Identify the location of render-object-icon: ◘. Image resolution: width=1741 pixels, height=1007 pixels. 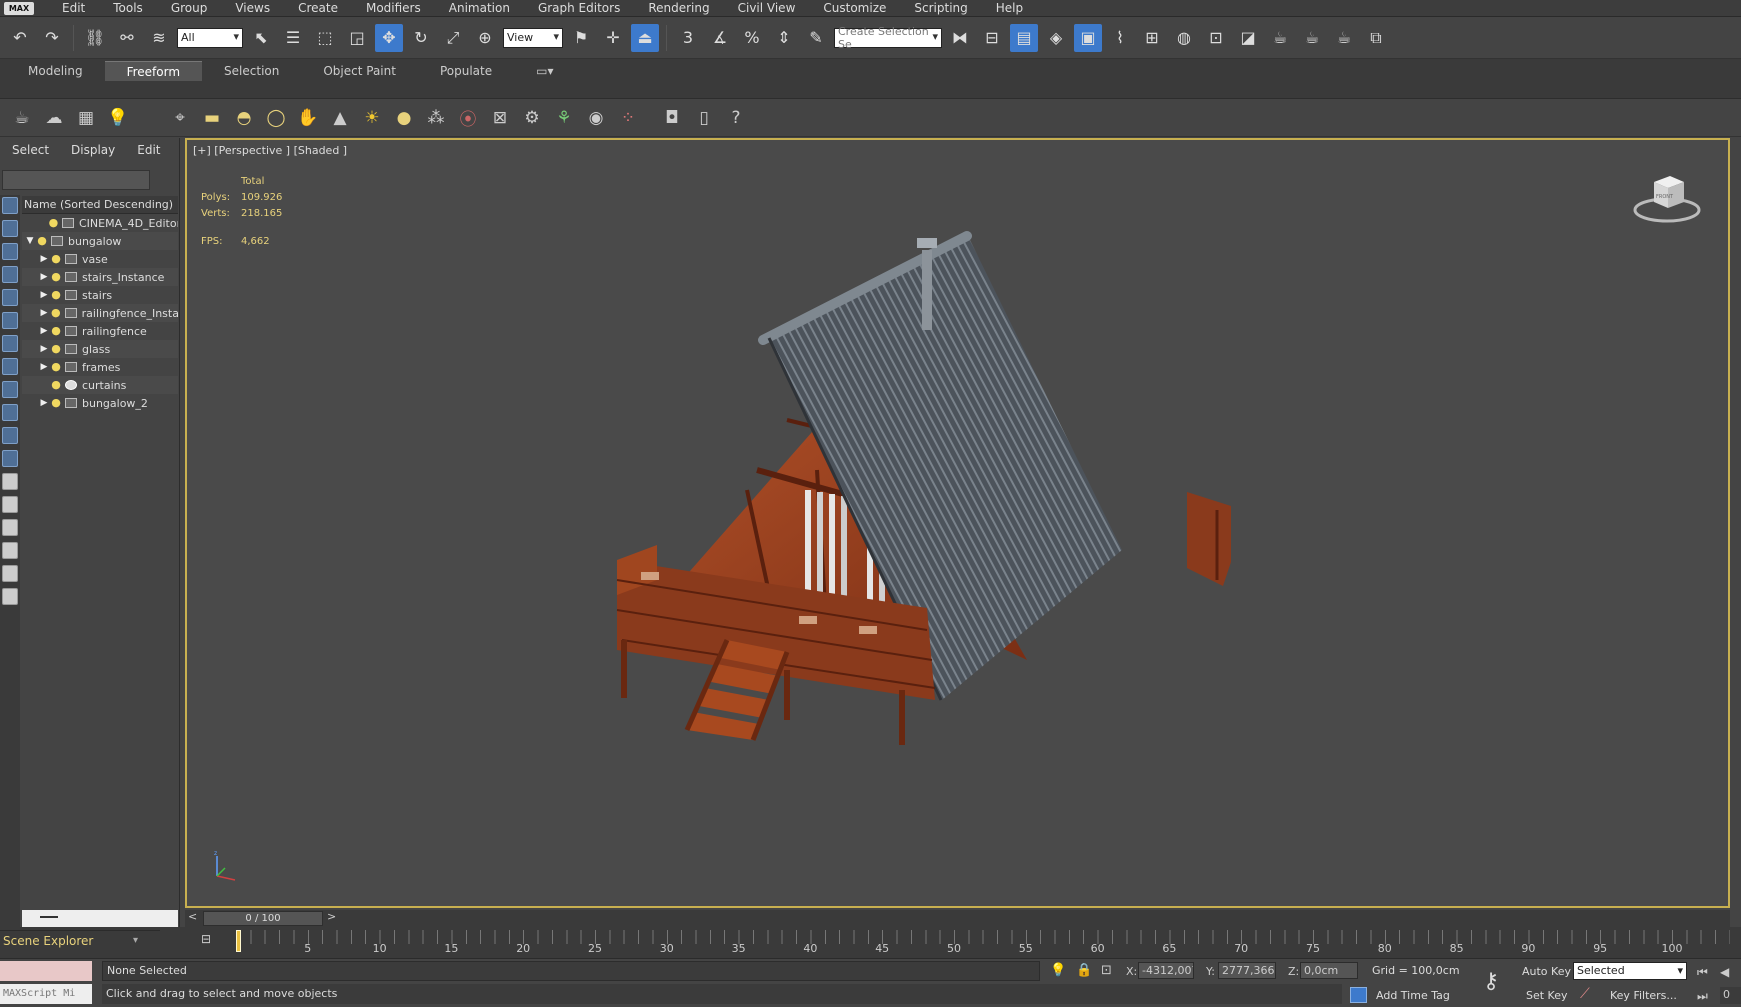
(672, 118).